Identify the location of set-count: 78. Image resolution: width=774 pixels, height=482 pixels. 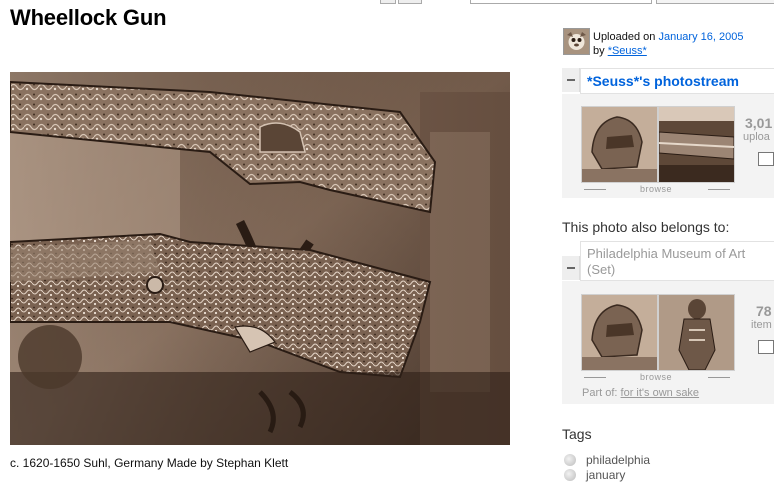
(764, 311).